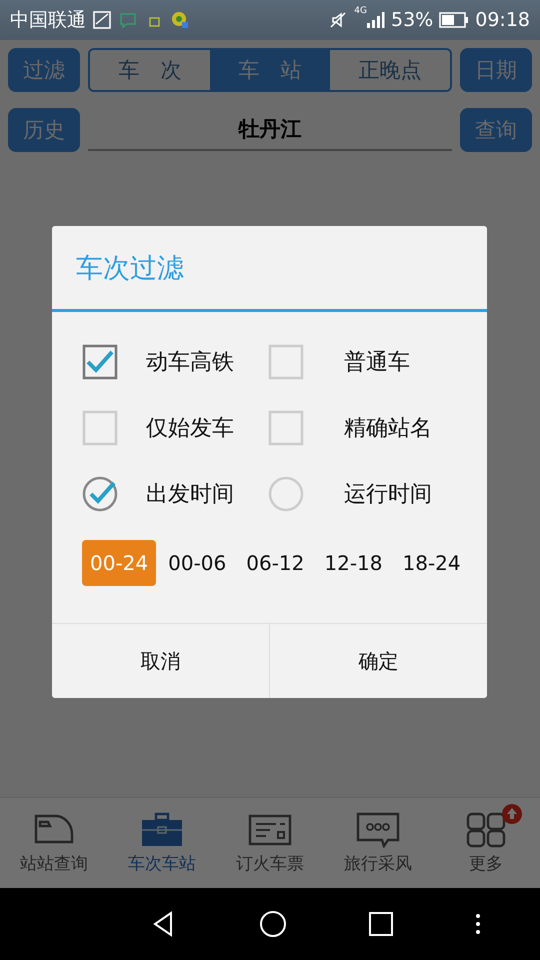 The image size is (540, 960). Describe the element at coordinates (431, 563) in the screenshot. I see `time-range-chip: 18-24` at that location.